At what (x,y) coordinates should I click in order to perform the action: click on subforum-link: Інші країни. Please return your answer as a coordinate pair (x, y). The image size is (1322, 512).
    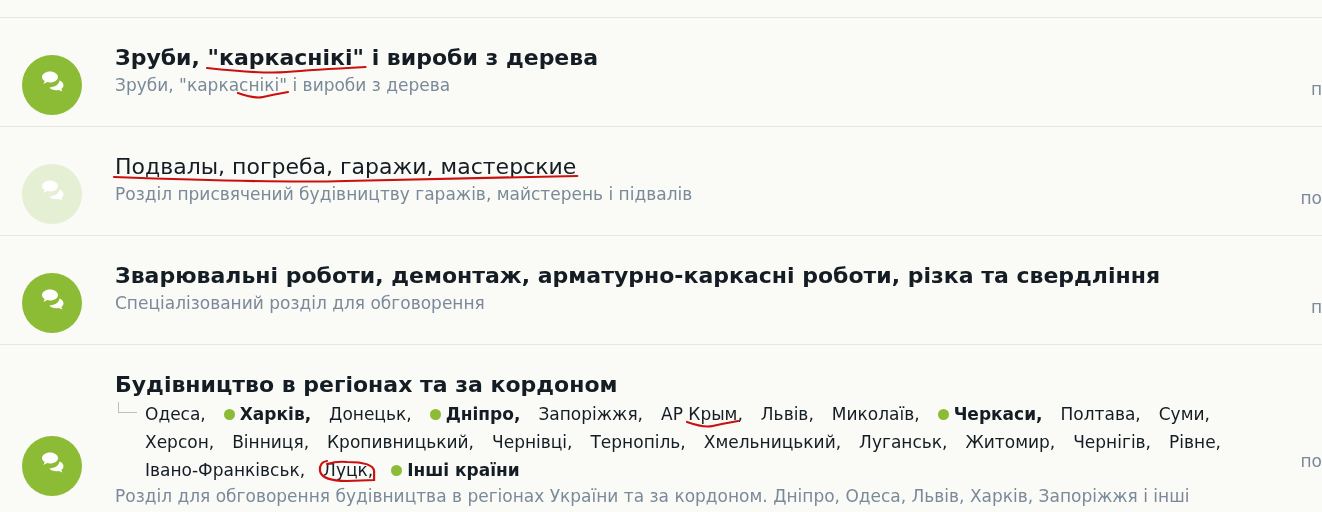
    Looking at the image, I should click on (455, 470).